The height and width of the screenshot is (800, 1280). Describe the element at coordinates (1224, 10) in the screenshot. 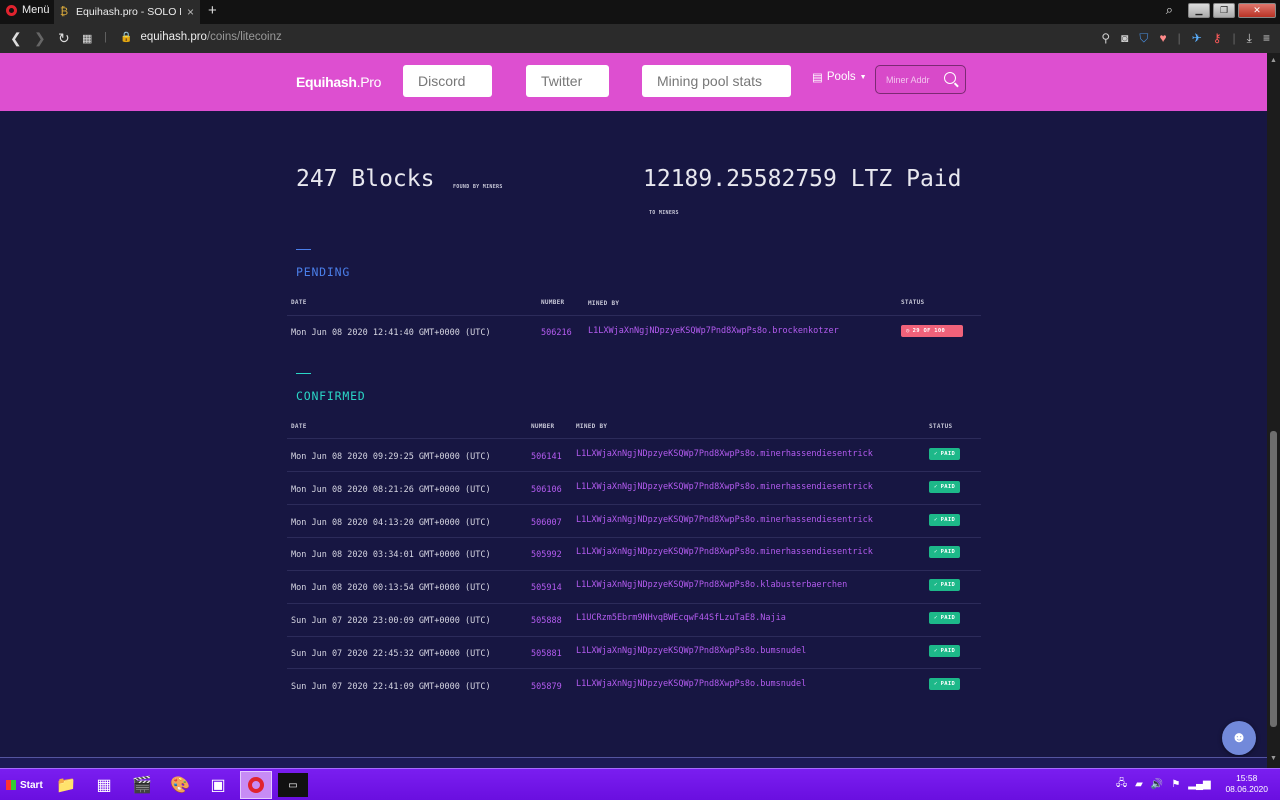

I see `maximize-button: ❐` at that location.